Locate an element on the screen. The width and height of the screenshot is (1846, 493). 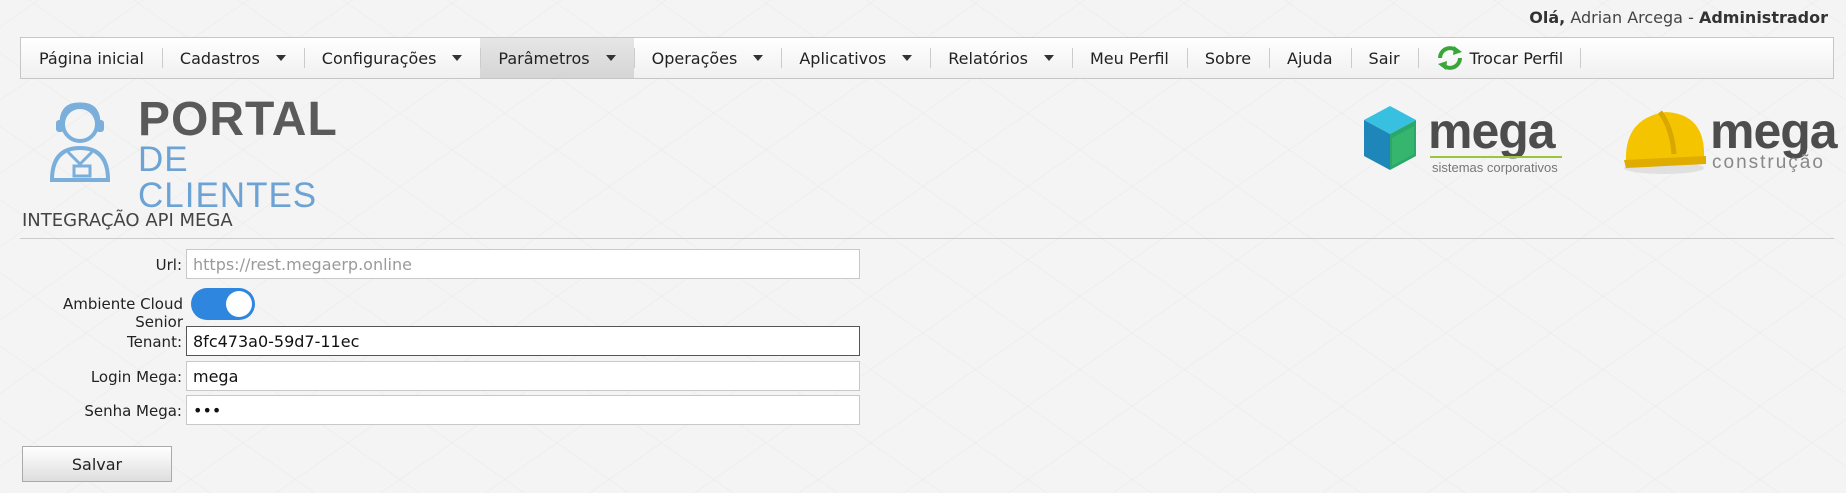
nav-pagina-inicial: Página inicial is located at coordinates (91, 58).